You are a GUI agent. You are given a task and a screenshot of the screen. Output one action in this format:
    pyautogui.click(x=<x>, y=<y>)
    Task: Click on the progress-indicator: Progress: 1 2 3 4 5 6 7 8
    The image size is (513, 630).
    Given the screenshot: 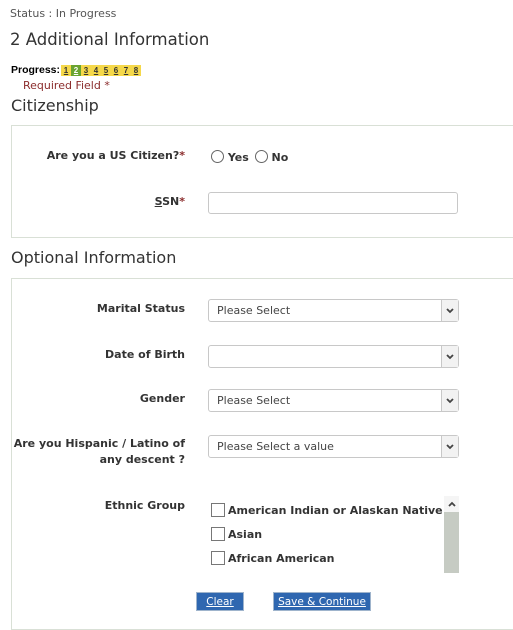 What is the action you would take?
    pyautogui.click(x=76, y=70)
    